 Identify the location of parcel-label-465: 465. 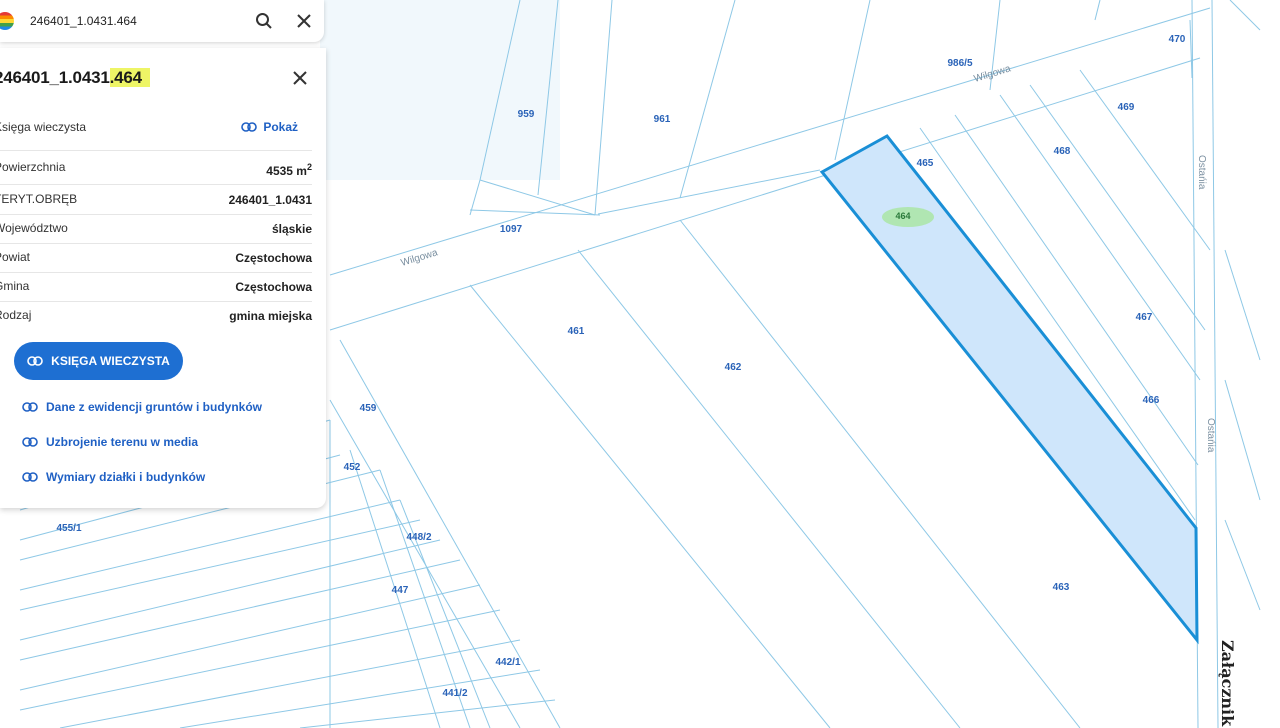
(925, 163).